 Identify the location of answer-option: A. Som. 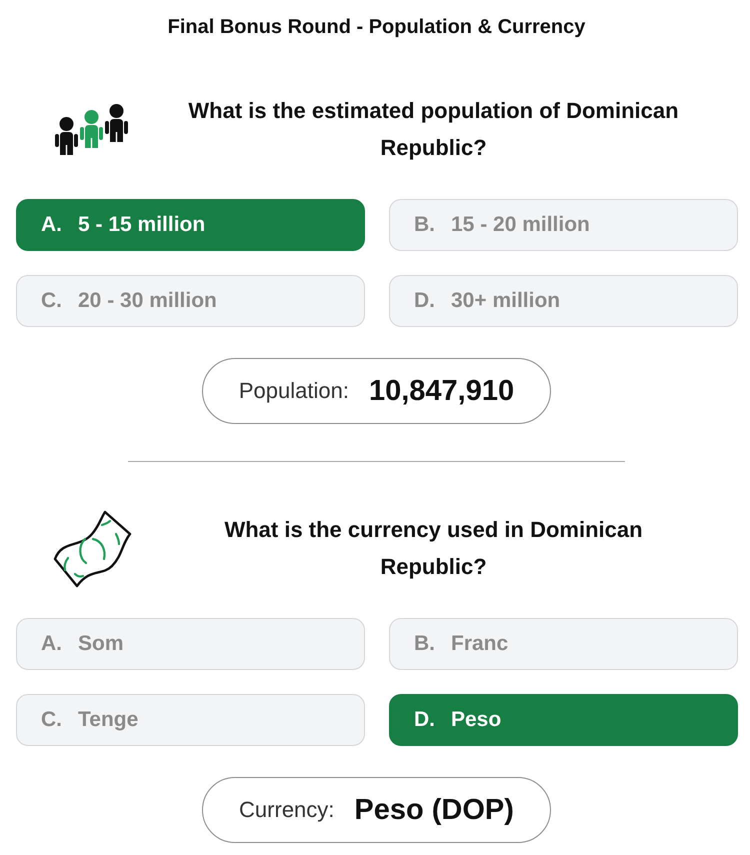
(190, 644).